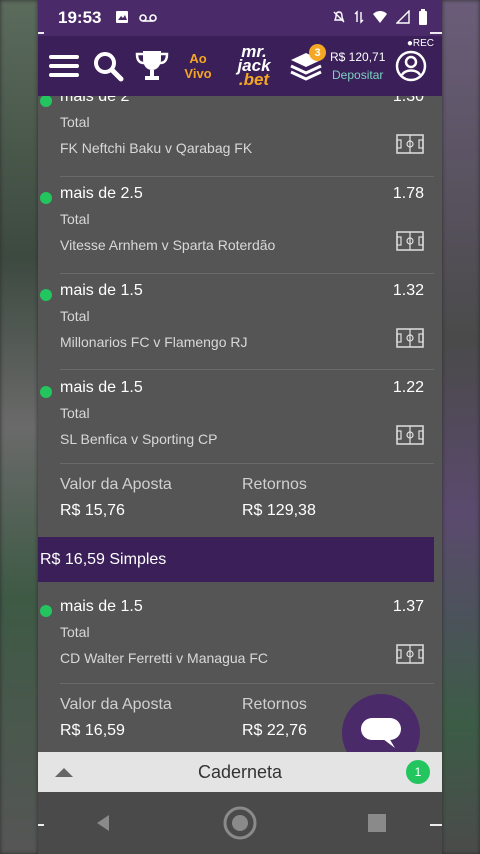 Image resolution: width=480 pixels, height=854 pixels. What do you see at coordinates (64, 772) in the screenshot?
I see `chevron-up-icon` at bounding box center [64, 772].